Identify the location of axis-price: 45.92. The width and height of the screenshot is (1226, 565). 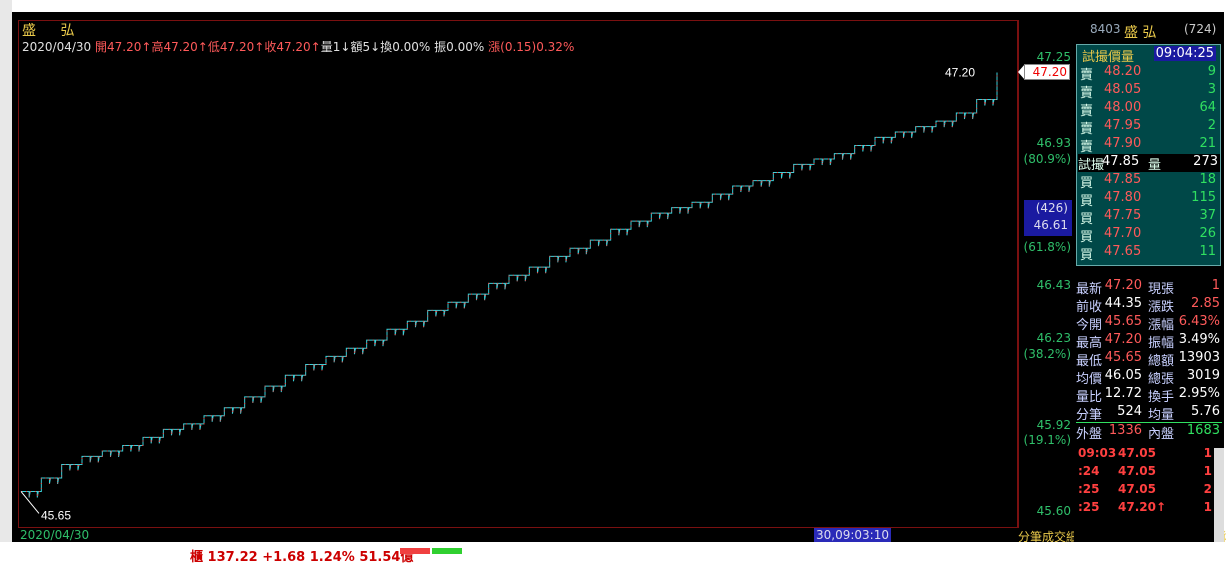
(1053, 425).